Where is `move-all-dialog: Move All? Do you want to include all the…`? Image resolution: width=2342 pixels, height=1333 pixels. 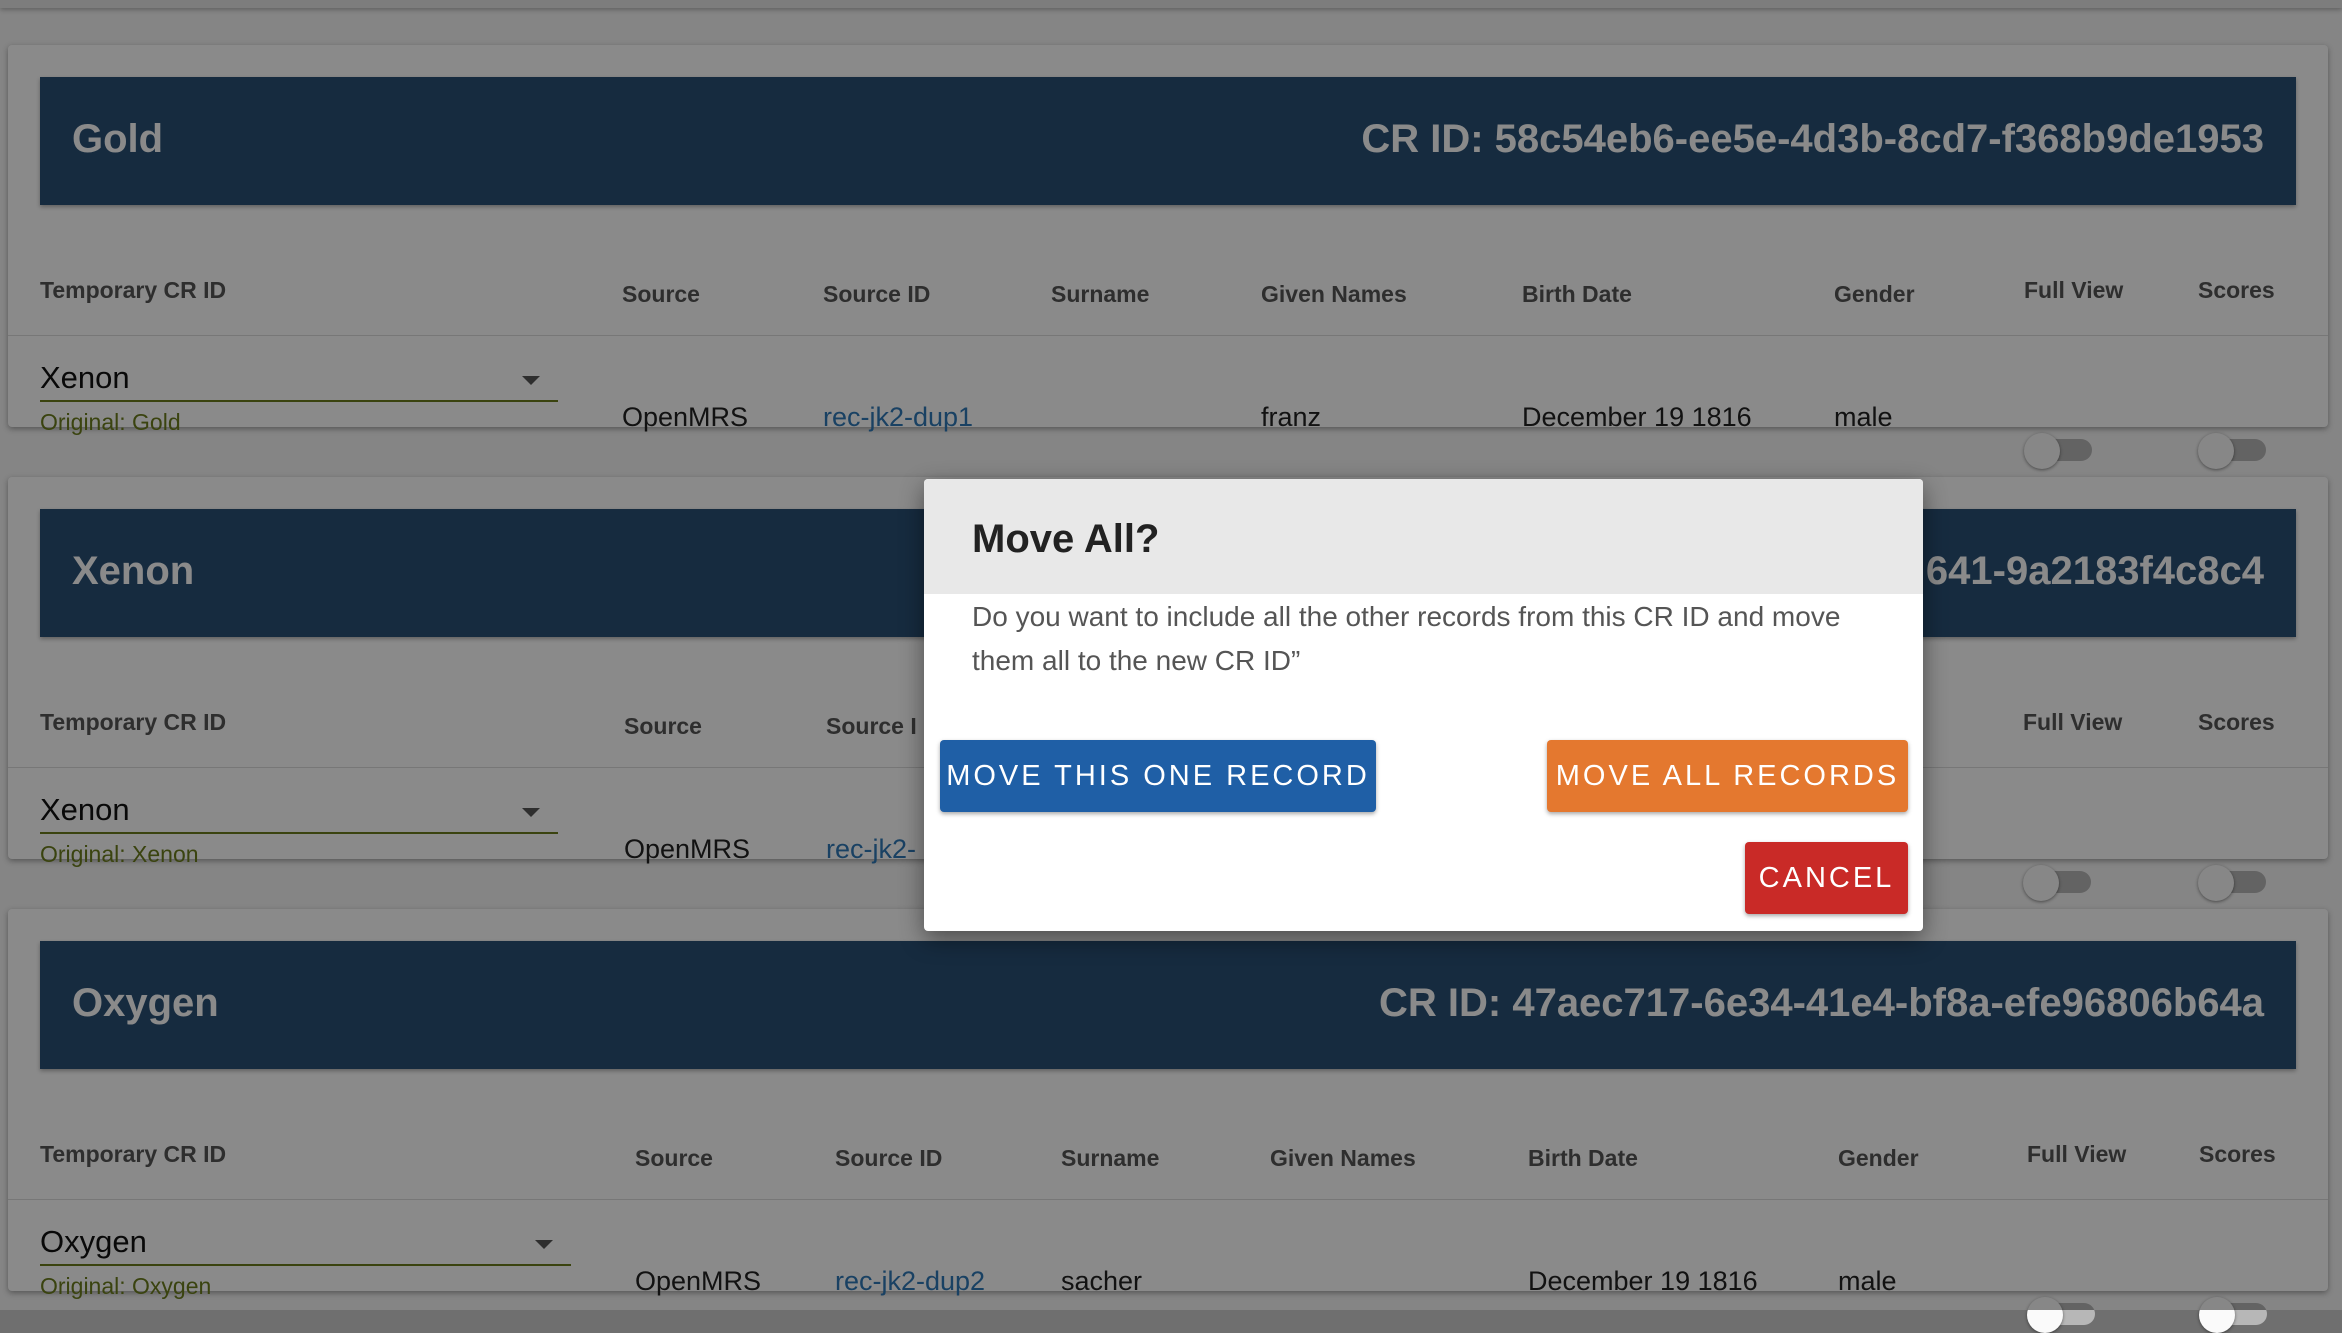
move-all-dialog: Move All? Do you want to include all the… is located at coordinates (1423, 705).